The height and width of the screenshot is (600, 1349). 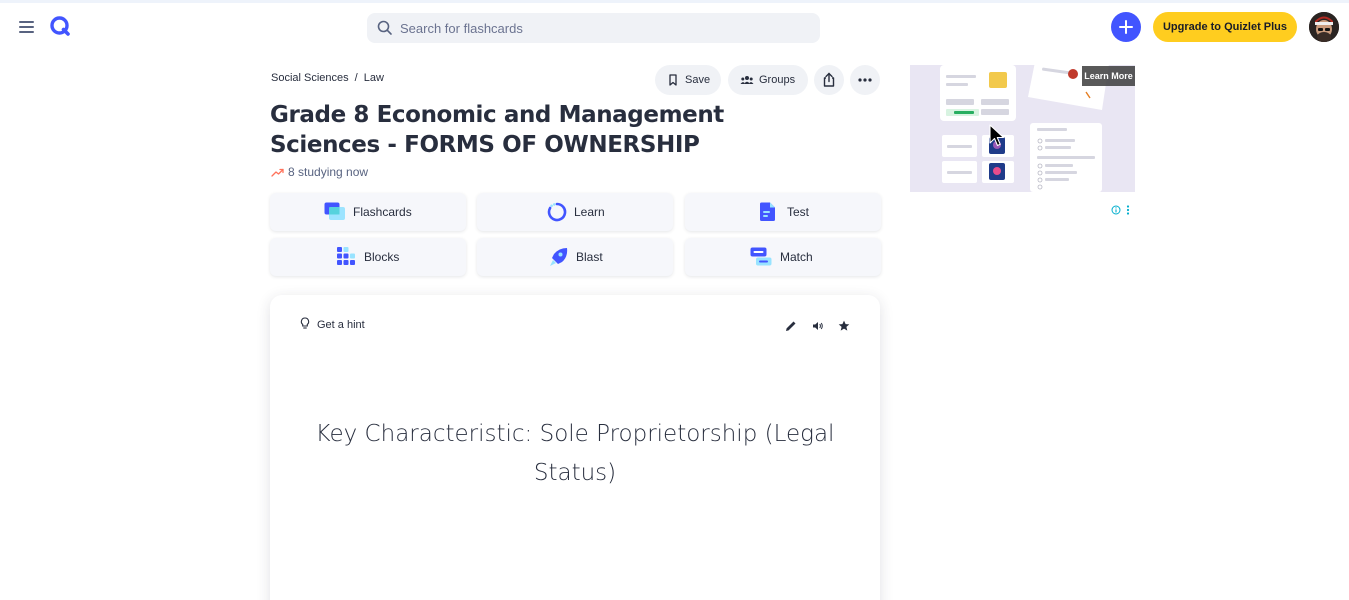 I want to click on plus-icon, so click(x=1126, y=27).